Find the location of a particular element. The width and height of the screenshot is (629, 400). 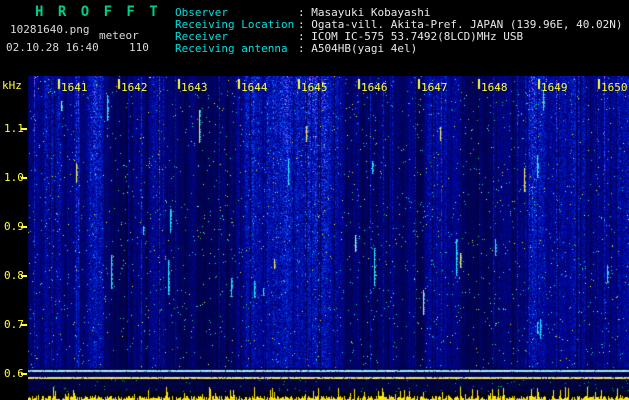

meta-row-antenna: Receiving antenna : A504HB(yagi 4el) is located at coordinates (399, 49).